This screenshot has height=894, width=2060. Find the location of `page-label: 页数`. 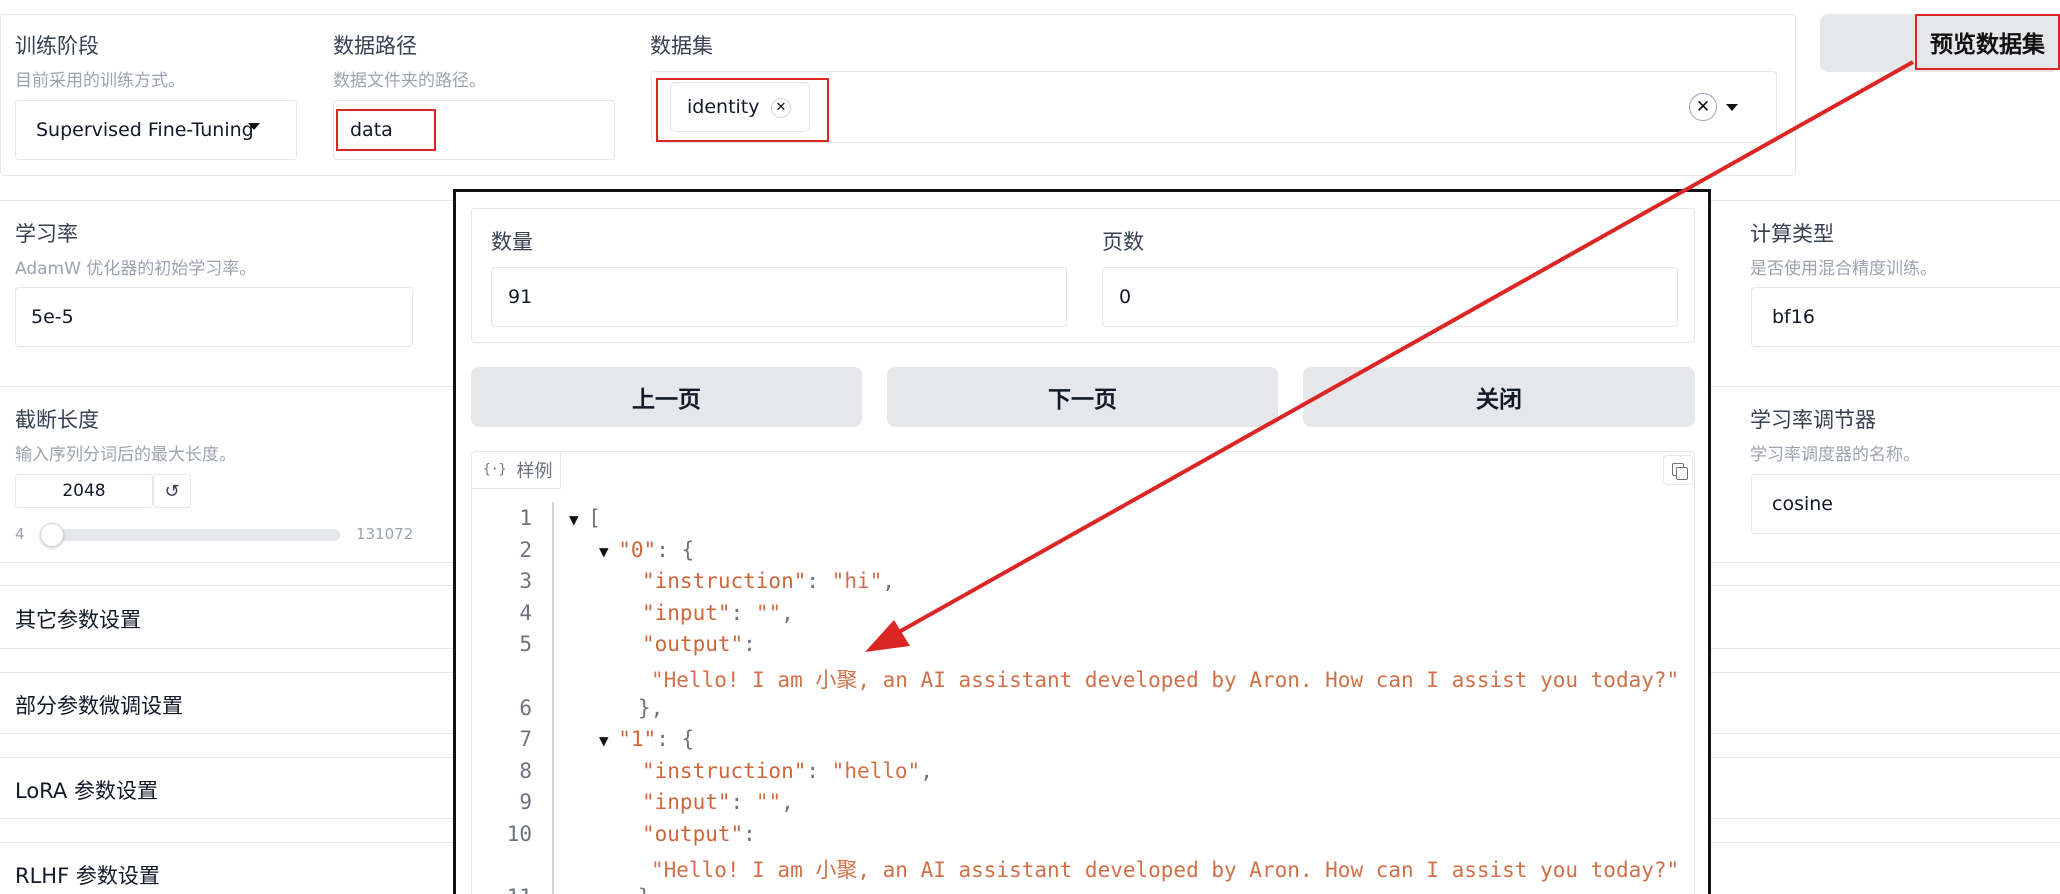

page-label: 页数 is located at coordinates (1123, 242).